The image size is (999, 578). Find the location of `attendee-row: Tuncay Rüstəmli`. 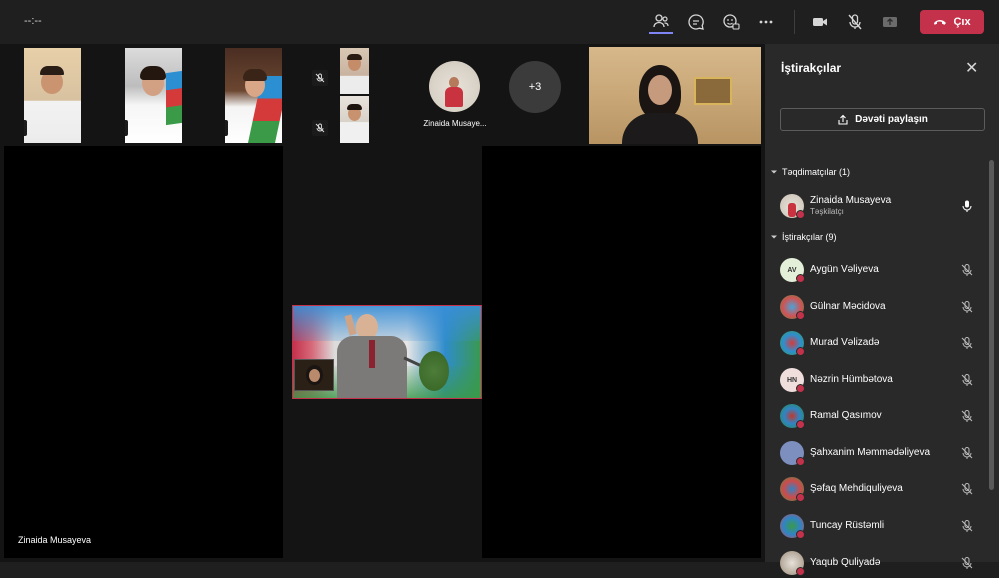

attendee-row: Tuncay Rüstəmli is located at coordinates (885, 526).